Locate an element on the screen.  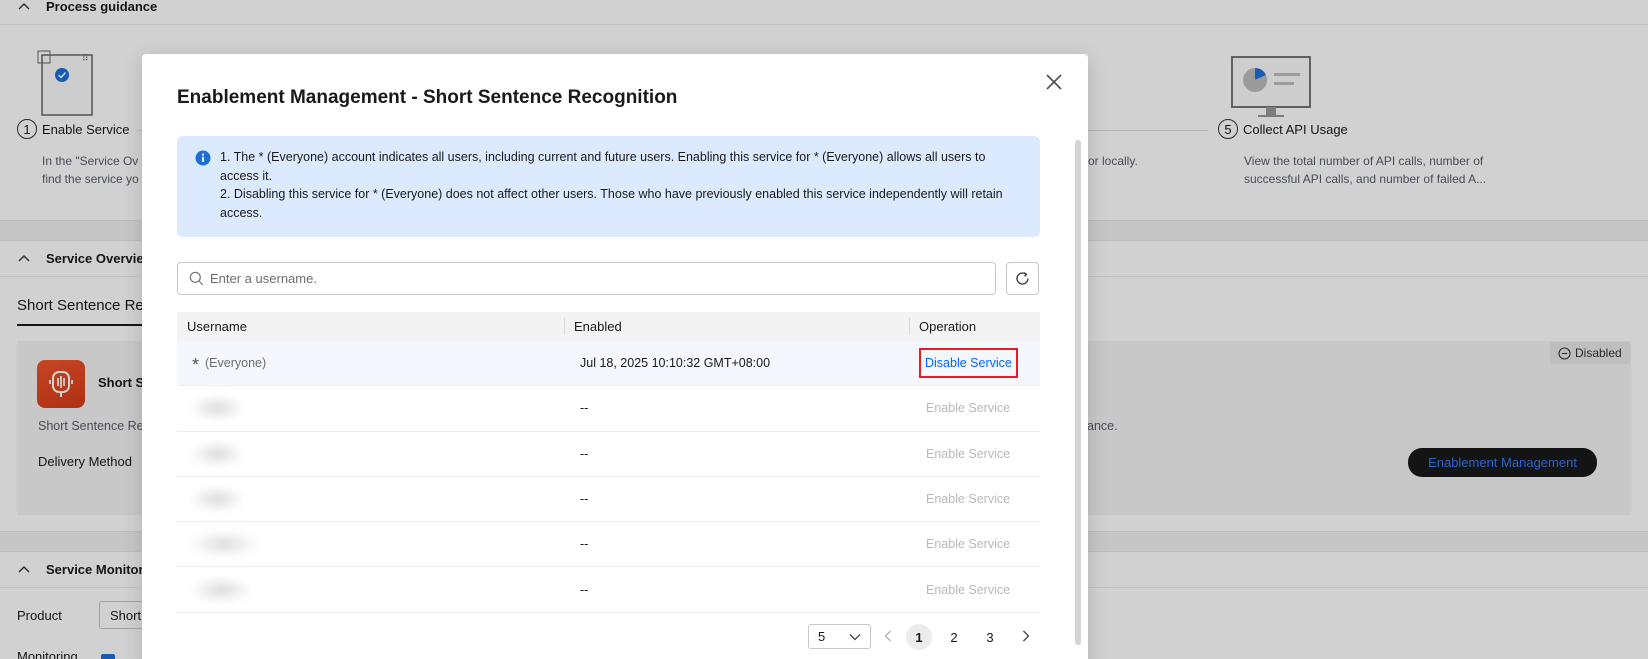
column-operation: Operation is located at coordinates (974, 326).